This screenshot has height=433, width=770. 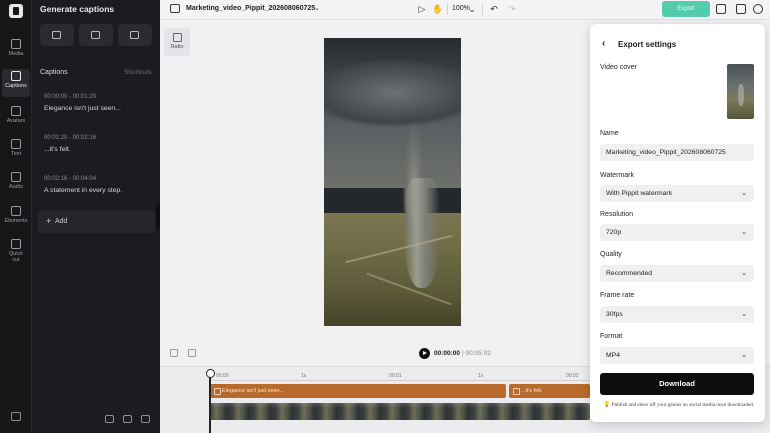 What do you see at coordinates (16, 244) in the screenshot?
I see `quick-cut-icon` at bounding box center [16, 244].